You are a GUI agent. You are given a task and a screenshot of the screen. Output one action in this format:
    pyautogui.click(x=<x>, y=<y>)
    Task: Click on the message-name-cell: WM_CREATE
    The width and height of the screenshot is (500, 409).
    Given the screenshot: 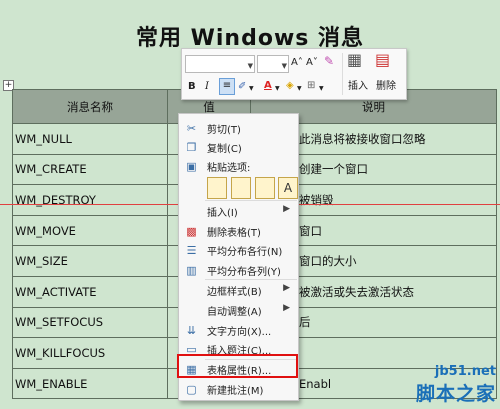 What is the action you would take?
    pyautogui.click(x=90, y=169)
    